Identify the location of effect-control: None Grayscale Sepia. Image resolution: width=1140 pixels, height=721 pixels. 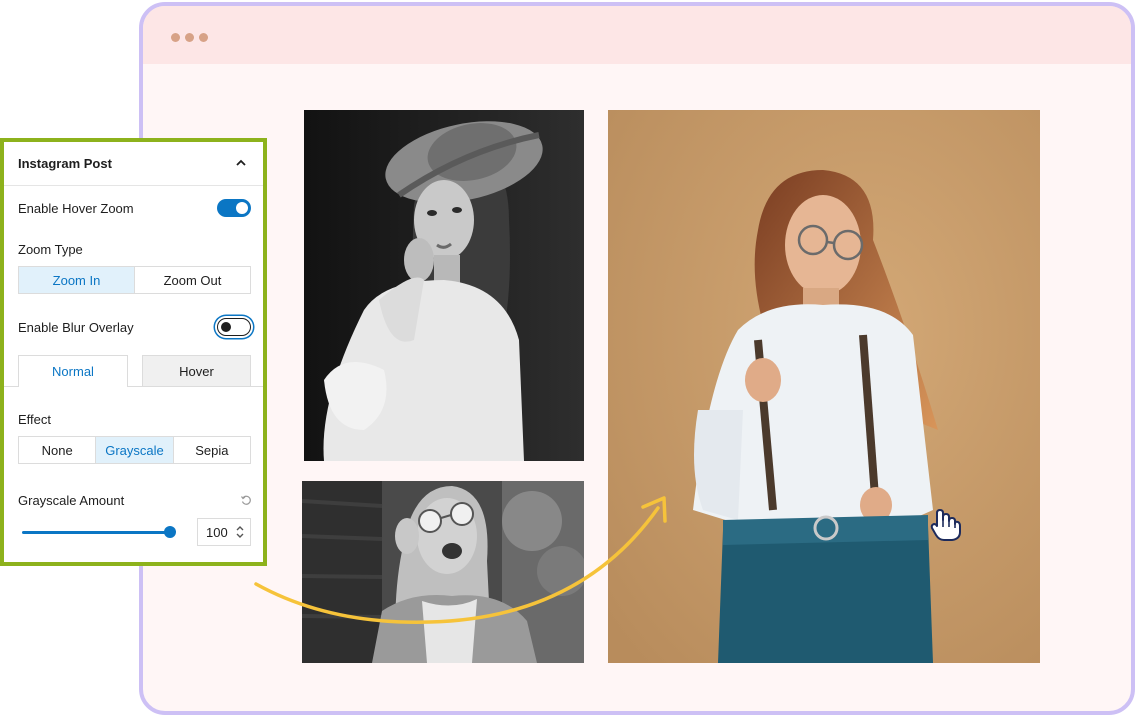
(134, 450).